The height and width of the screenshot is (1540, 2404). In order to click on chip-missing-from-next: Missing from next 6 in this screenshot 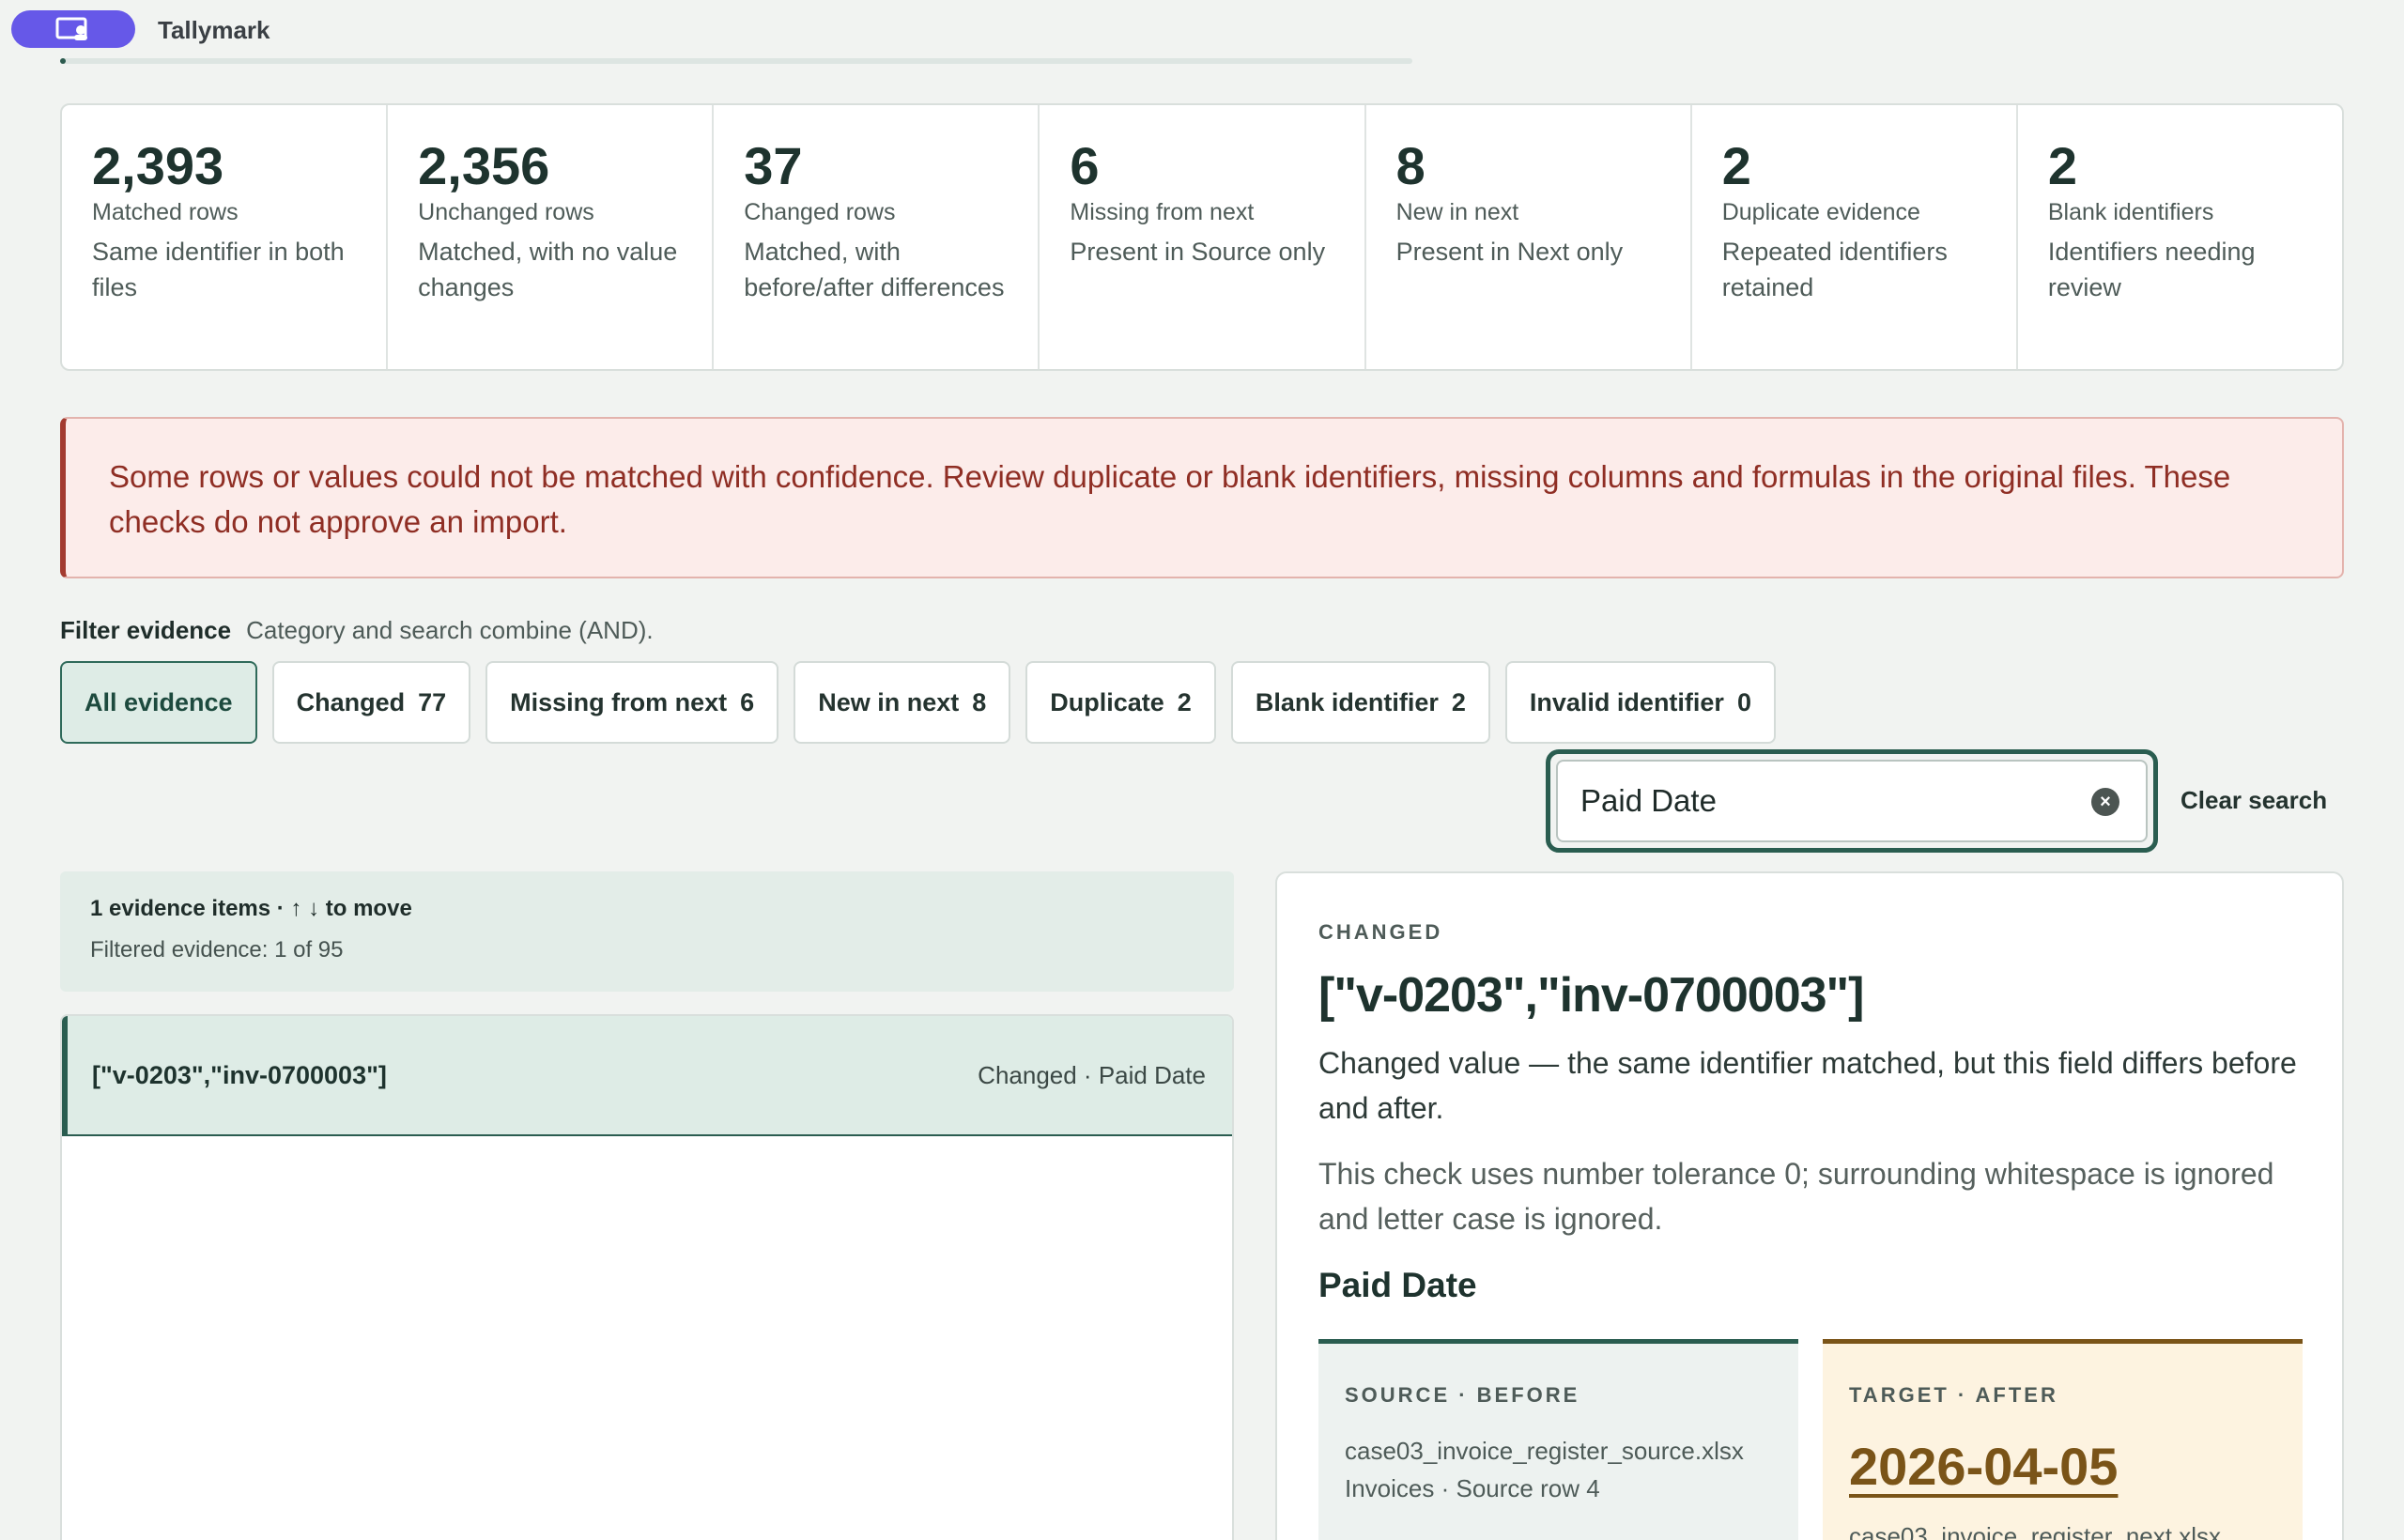, I will do `click(632, 702)`.